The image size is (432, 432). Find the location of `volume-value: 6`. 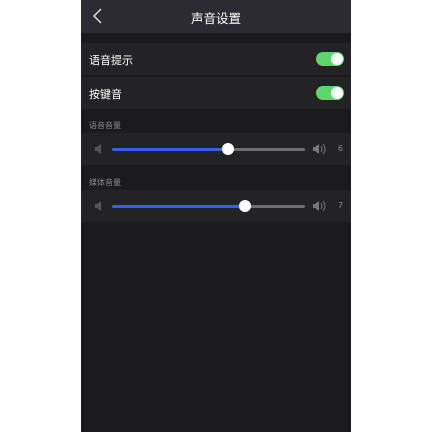

volume-value: 6 is located at coordinates (340, 148).